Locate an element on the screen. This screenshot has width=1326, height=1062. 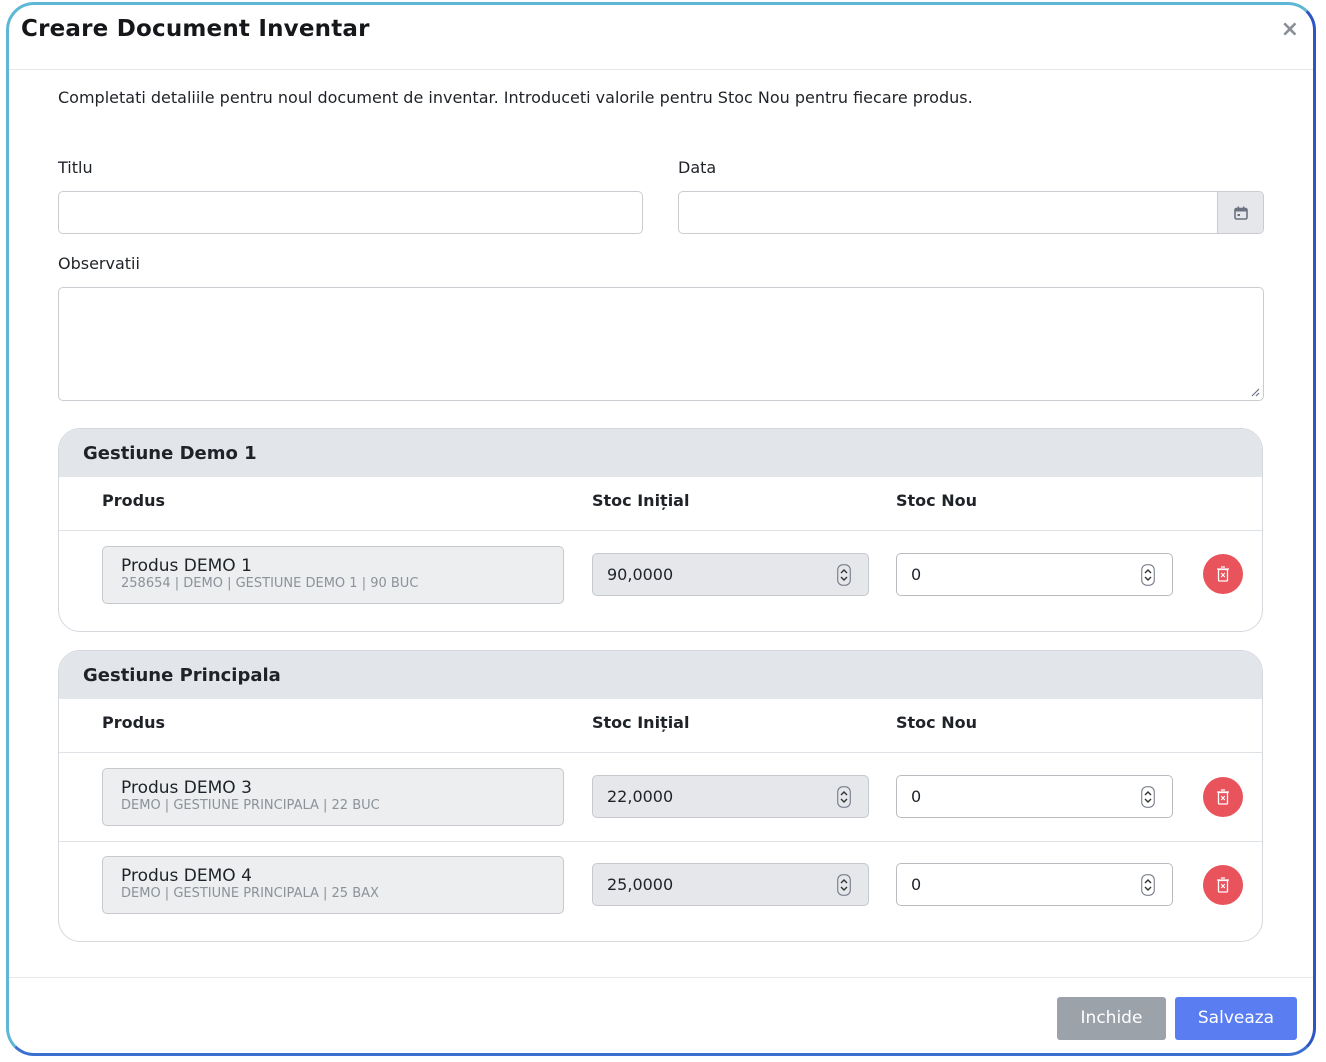
calendar-icon is located at coordinates (1240, 213).